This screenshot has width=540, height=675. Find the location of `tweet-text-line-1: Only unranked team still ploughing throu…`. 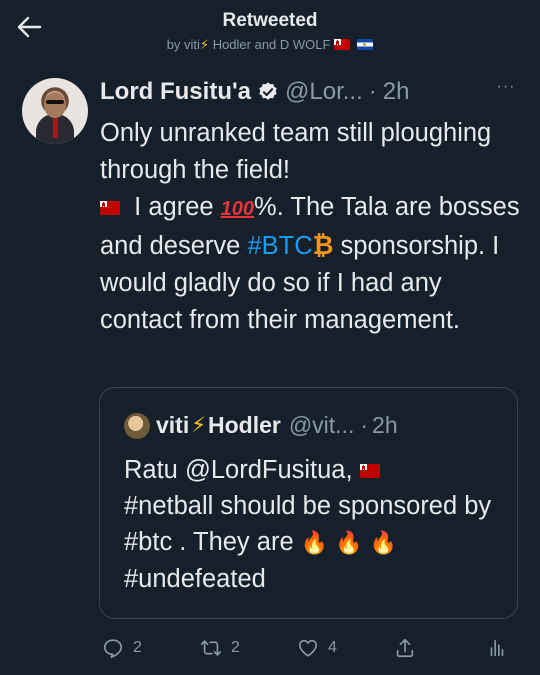

tweet-text-line-1: Only unranked team still ploughing throu… is located at coordinates (296, 151).